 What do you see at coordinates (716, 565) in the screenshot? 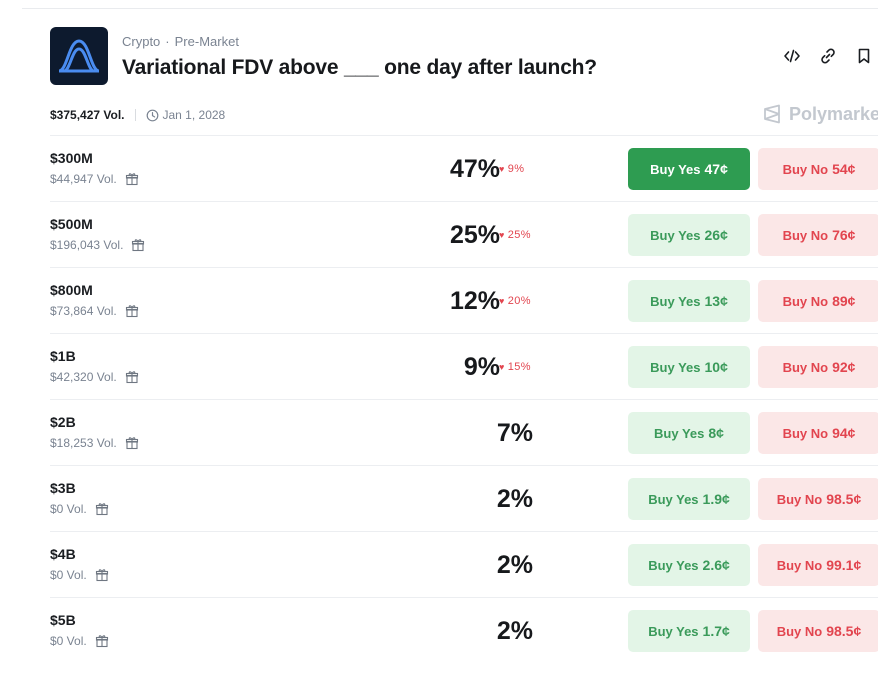
I see `buy-yes-price: 2.6¢` at bounding box center [716, 565].